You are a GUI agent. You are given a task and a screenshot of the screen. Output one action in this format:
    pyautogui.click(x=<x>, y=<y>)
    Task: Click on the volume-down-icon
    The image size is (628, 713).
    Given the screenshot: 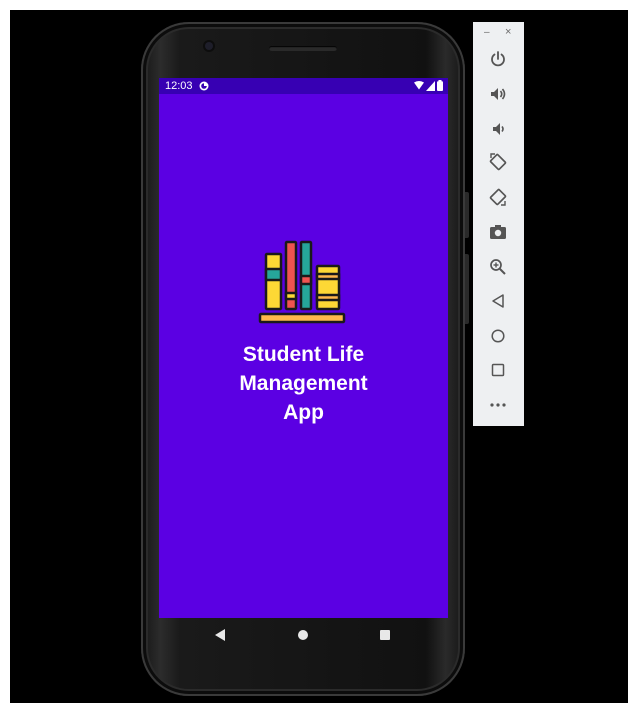 What is the action you would take?
    pyautogui.click(x=498, y=129)
    